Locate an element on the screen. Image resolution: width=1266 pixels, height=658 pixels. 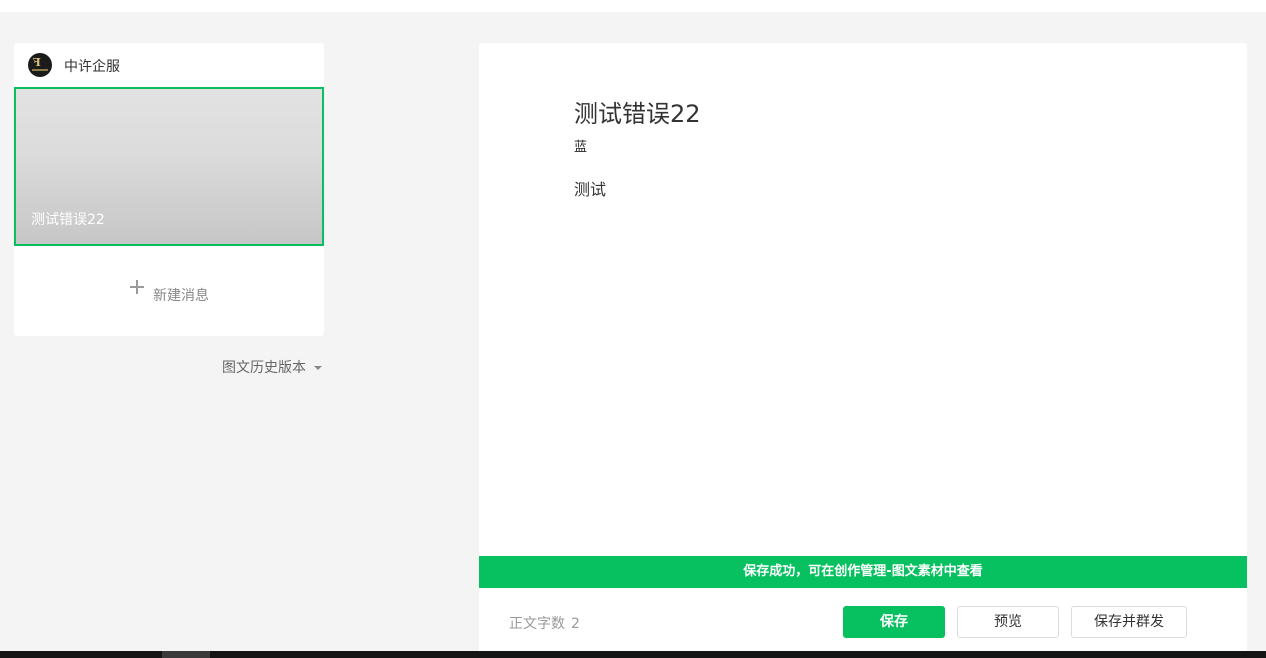
editor-footer: 正文字数 2 保存 预览 保存并群发 is located at coordinates (863, 623).